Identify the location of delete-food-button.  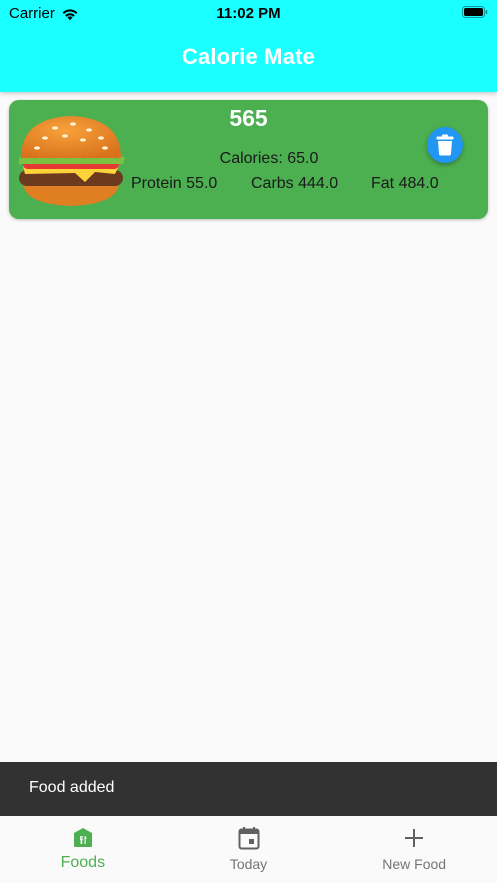
(445, 145).